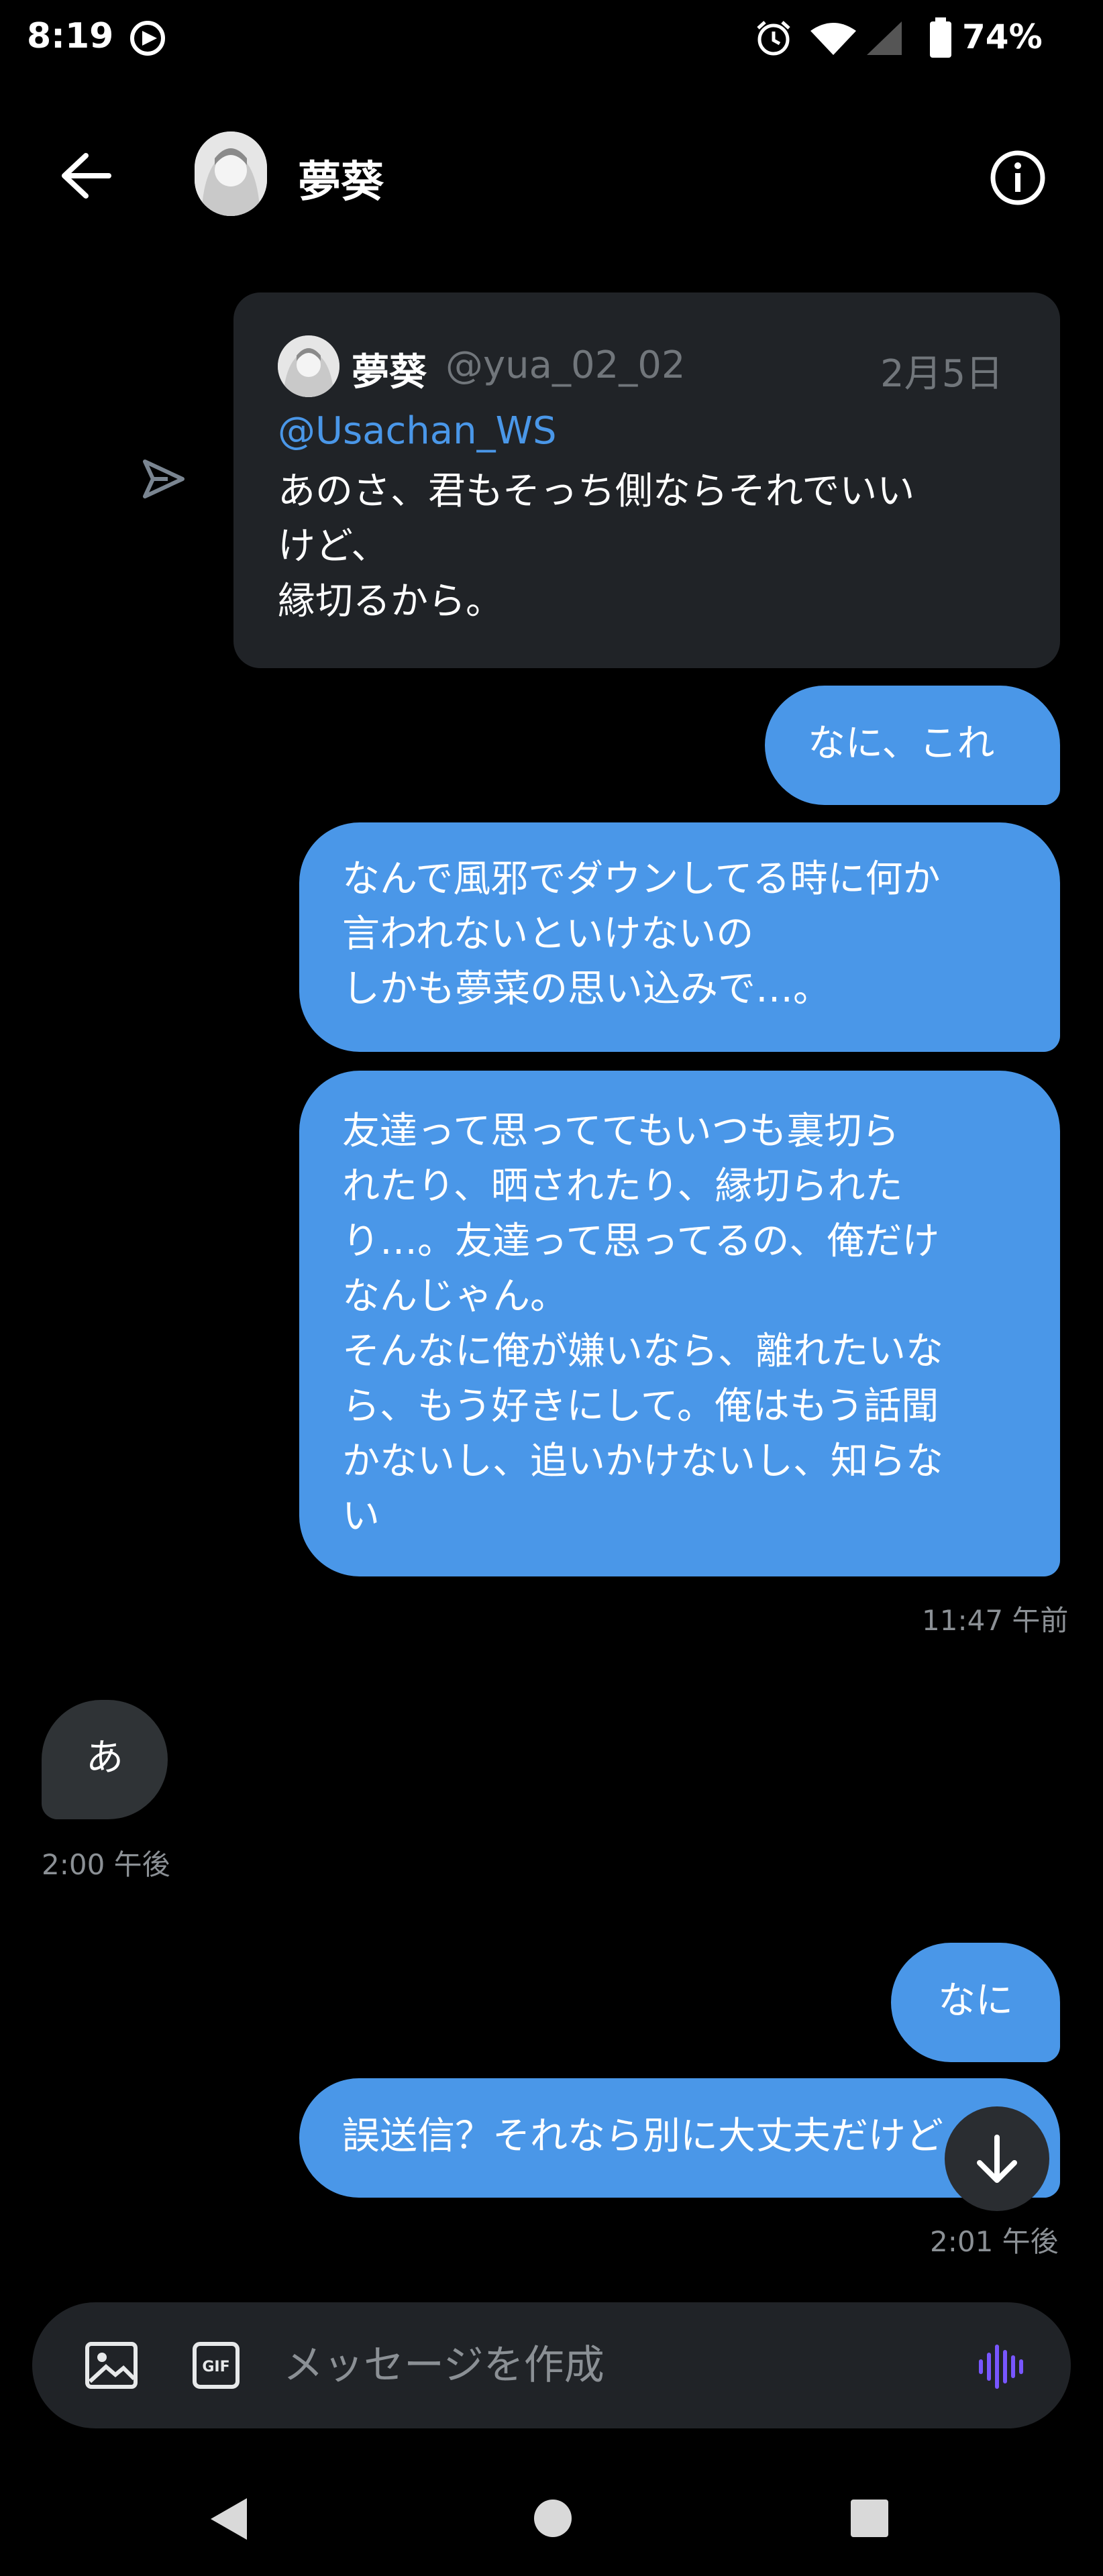 The height and width of the screenshot is (2576, 1103). What do you see at coordinates (551, 40) in the screenshot?
I see `status-bar: 8:19 74%` at bounding box center [551, 40].